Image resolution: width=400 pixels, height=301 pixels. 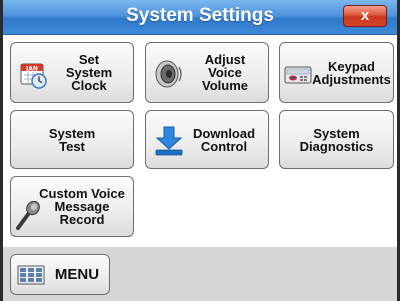 I want to click on system-test-button: System Test, so click(x=72, y=139).